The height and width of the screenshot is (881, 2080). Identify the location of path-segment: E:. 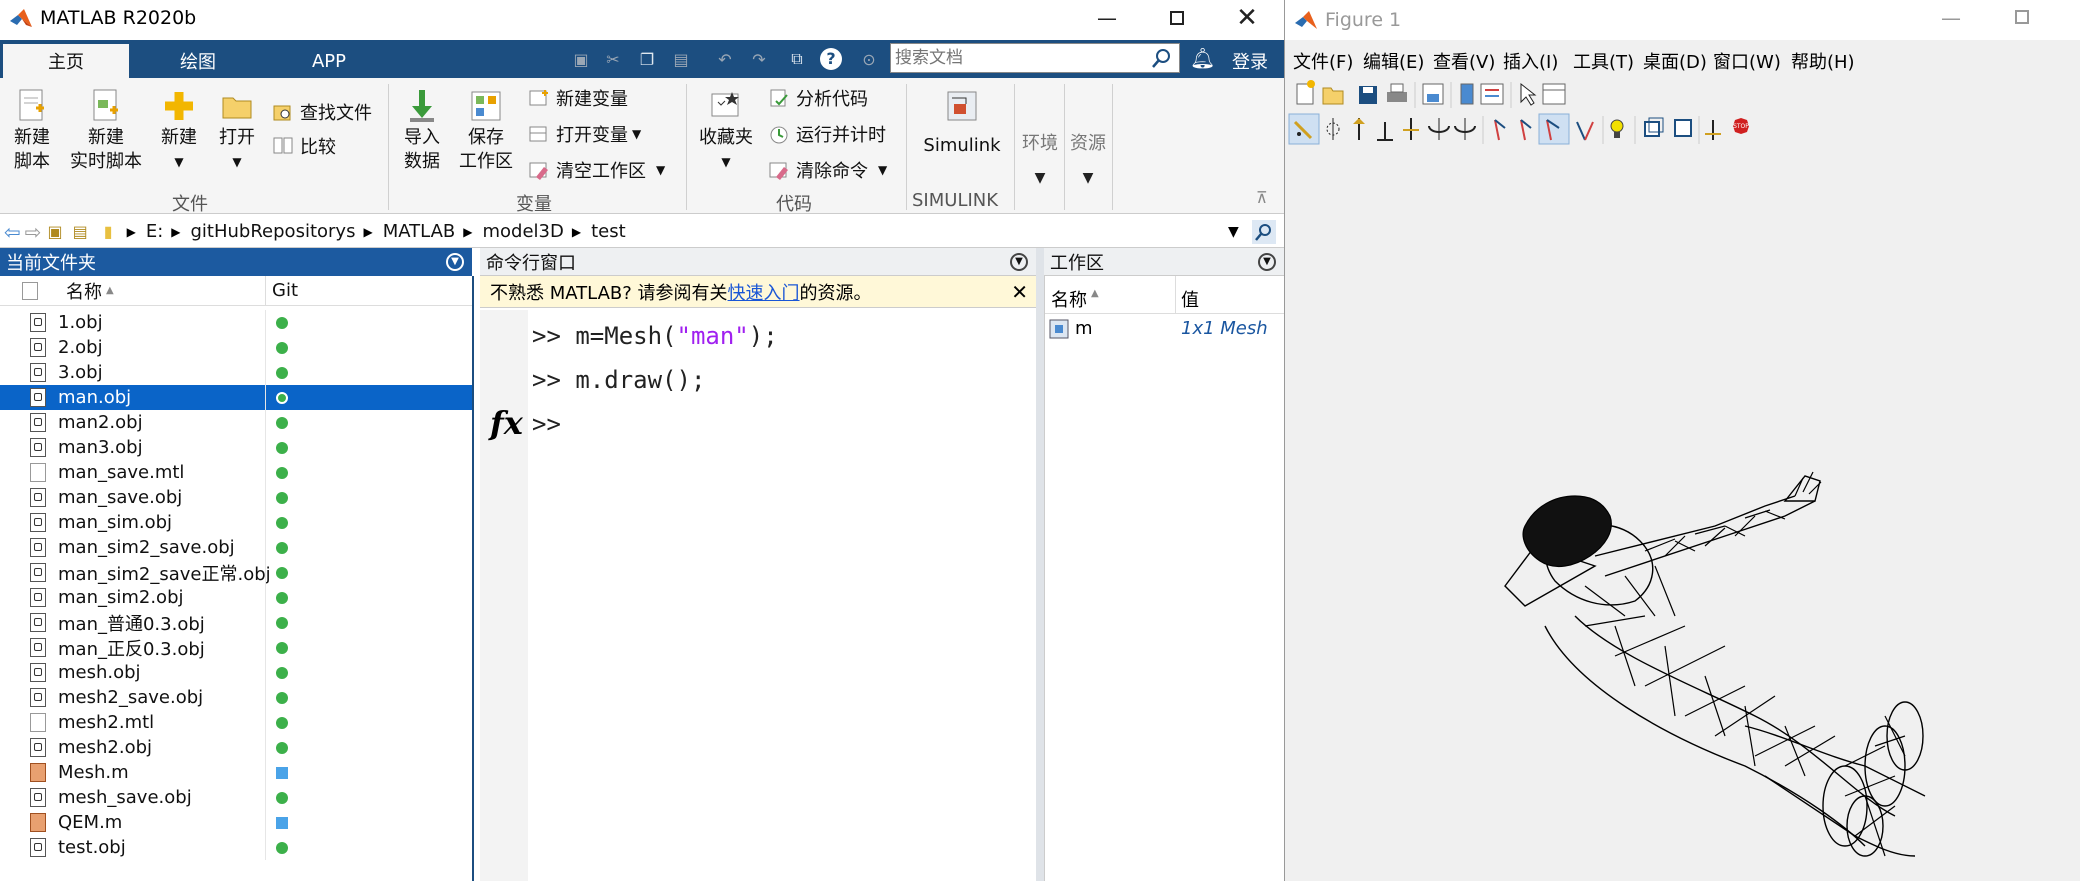
(154, 231).